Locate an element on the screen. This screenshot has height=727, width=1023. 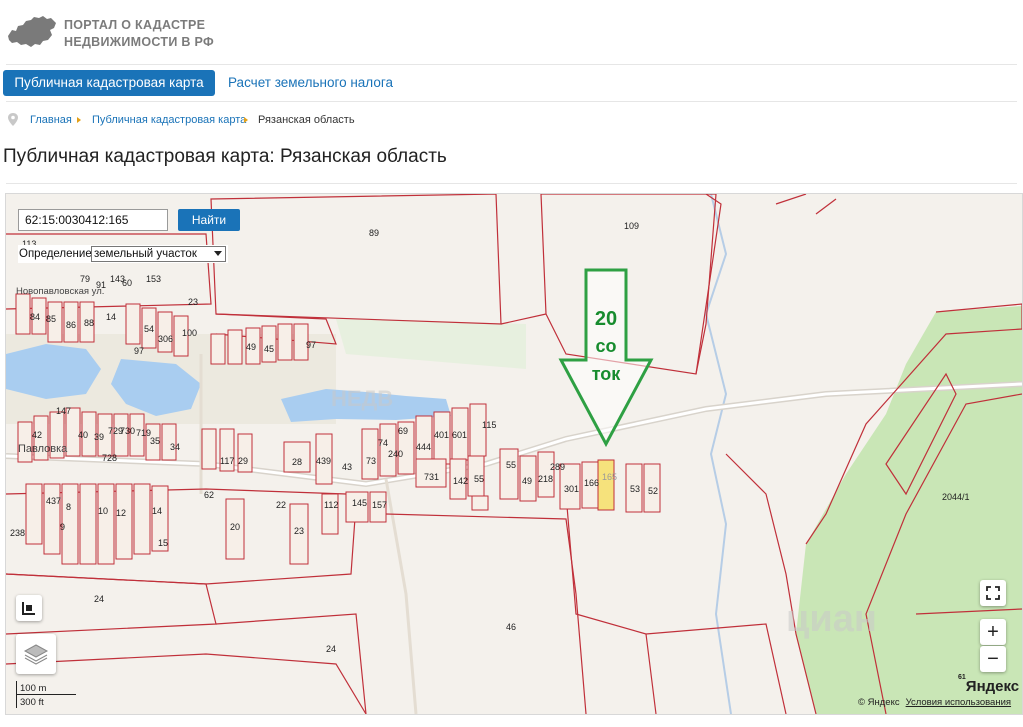
nav-divider is located at coordinates (511, 101).